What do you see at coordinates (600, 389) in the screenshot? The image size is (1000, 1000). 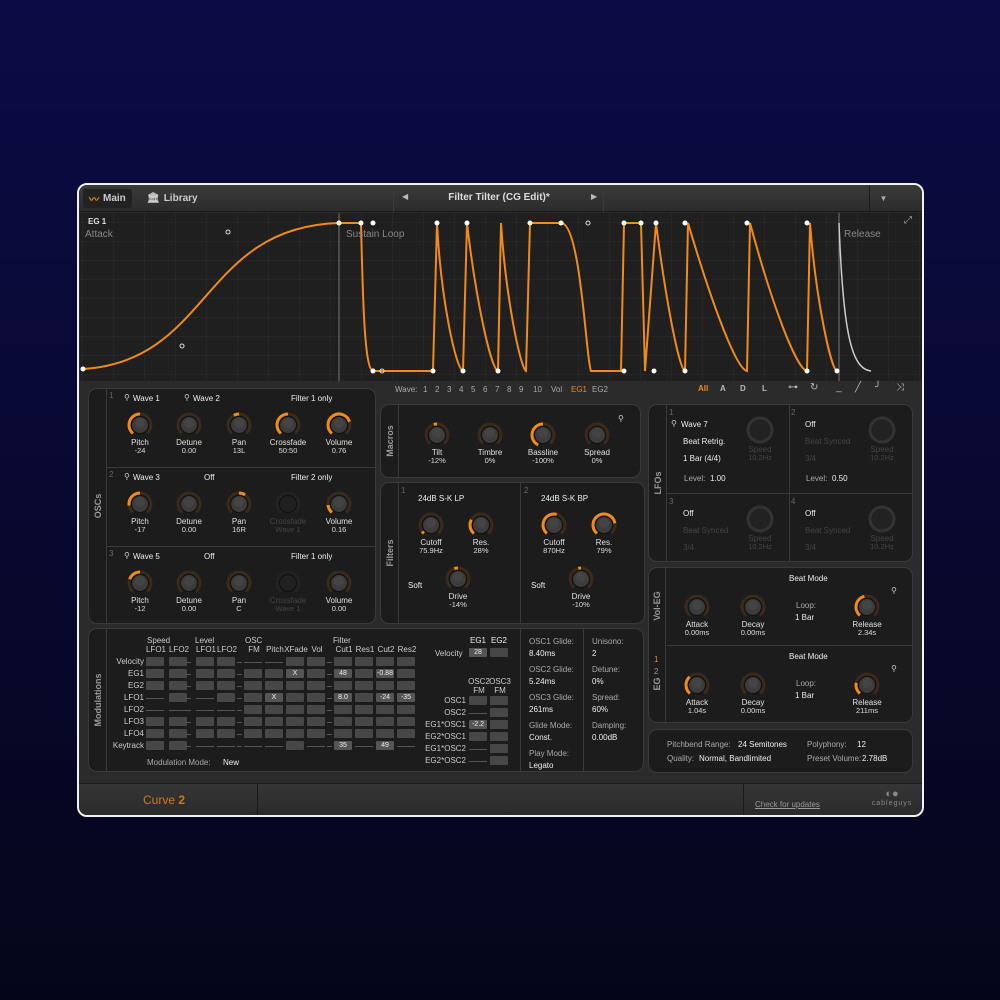 I see `wave-select-eg2: EG2` at bounding box center [600, 389].